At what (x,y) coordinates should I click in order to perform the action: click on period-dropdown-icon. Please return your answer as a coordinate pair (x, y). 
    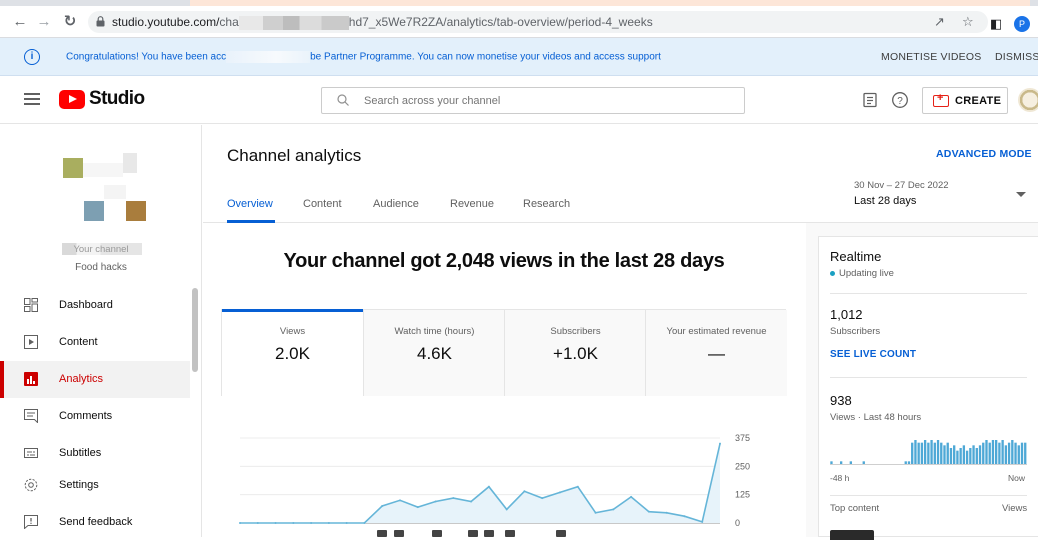
    Looking at the image, I should click on (1021, 194).